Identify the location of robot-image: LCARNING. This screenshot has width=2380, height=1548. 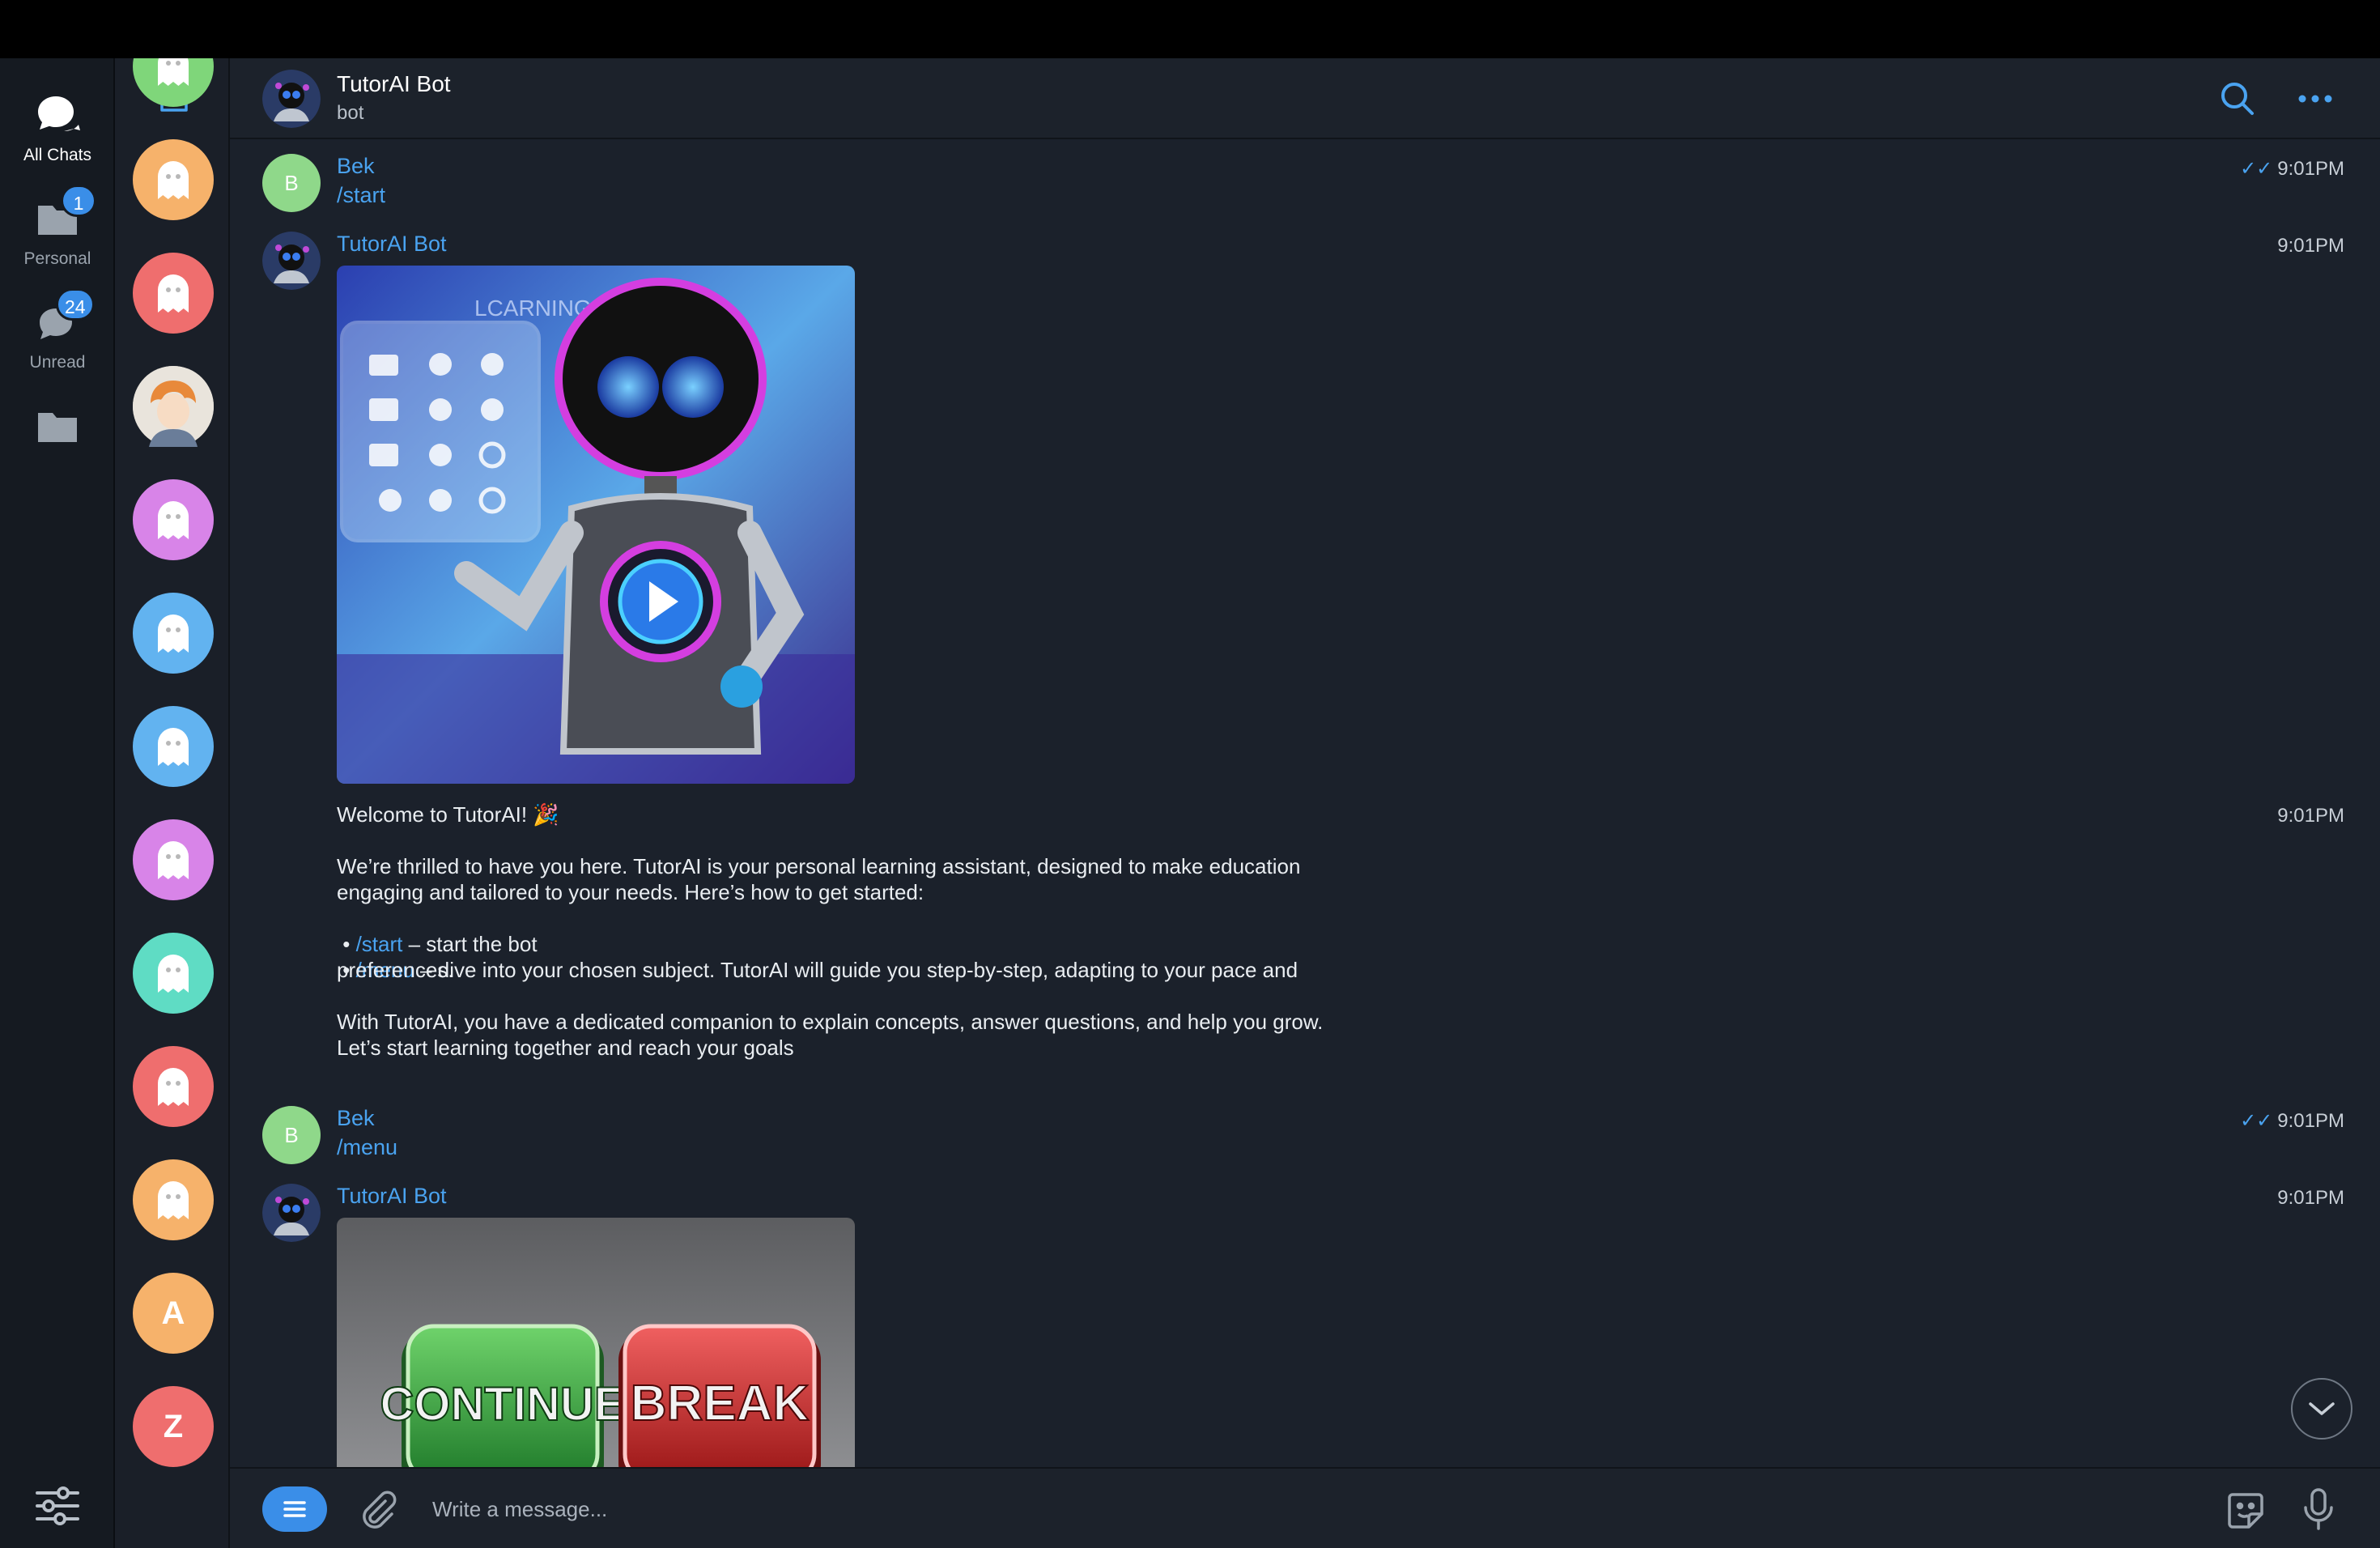
(596, 525).